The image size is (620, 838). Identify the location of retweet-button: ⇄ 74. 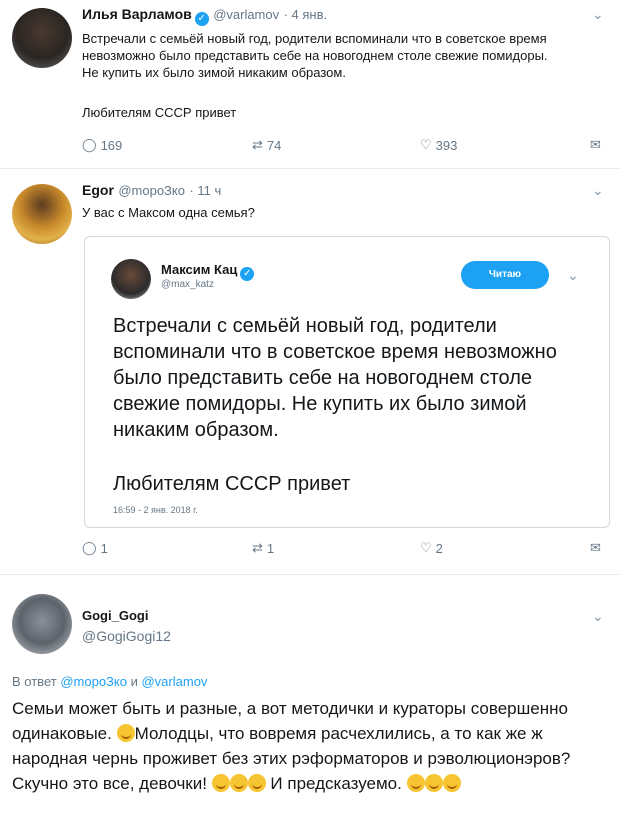
(266, 145).